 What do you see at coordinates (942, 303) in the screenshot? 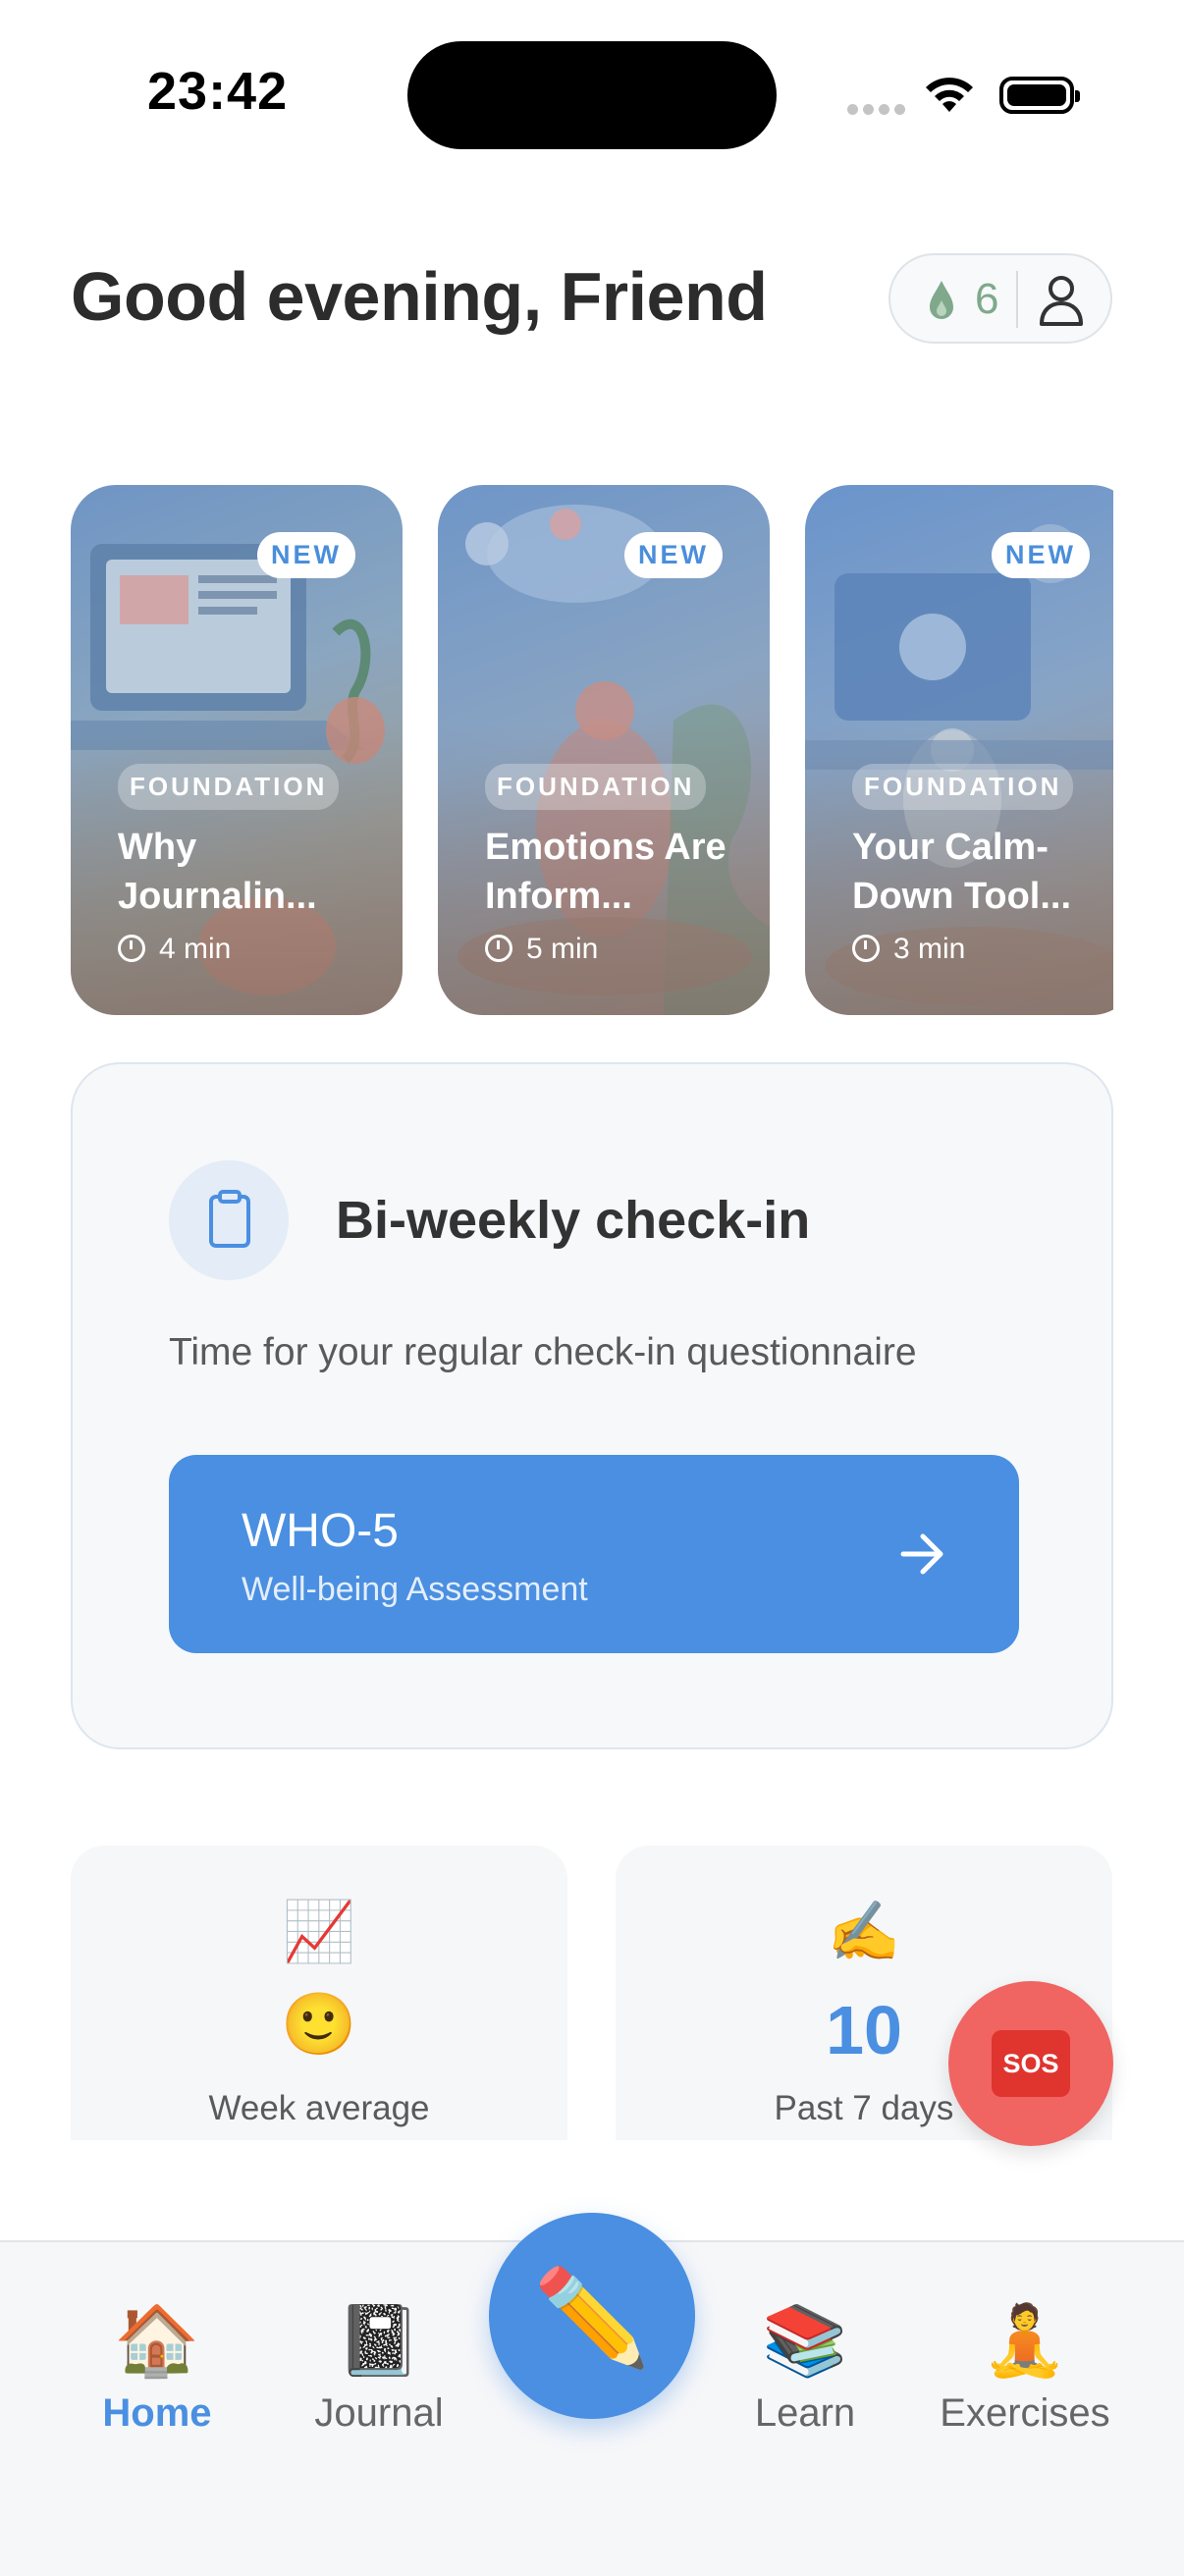
I see `flame-drop-icon` at bounding box center [942, 303].